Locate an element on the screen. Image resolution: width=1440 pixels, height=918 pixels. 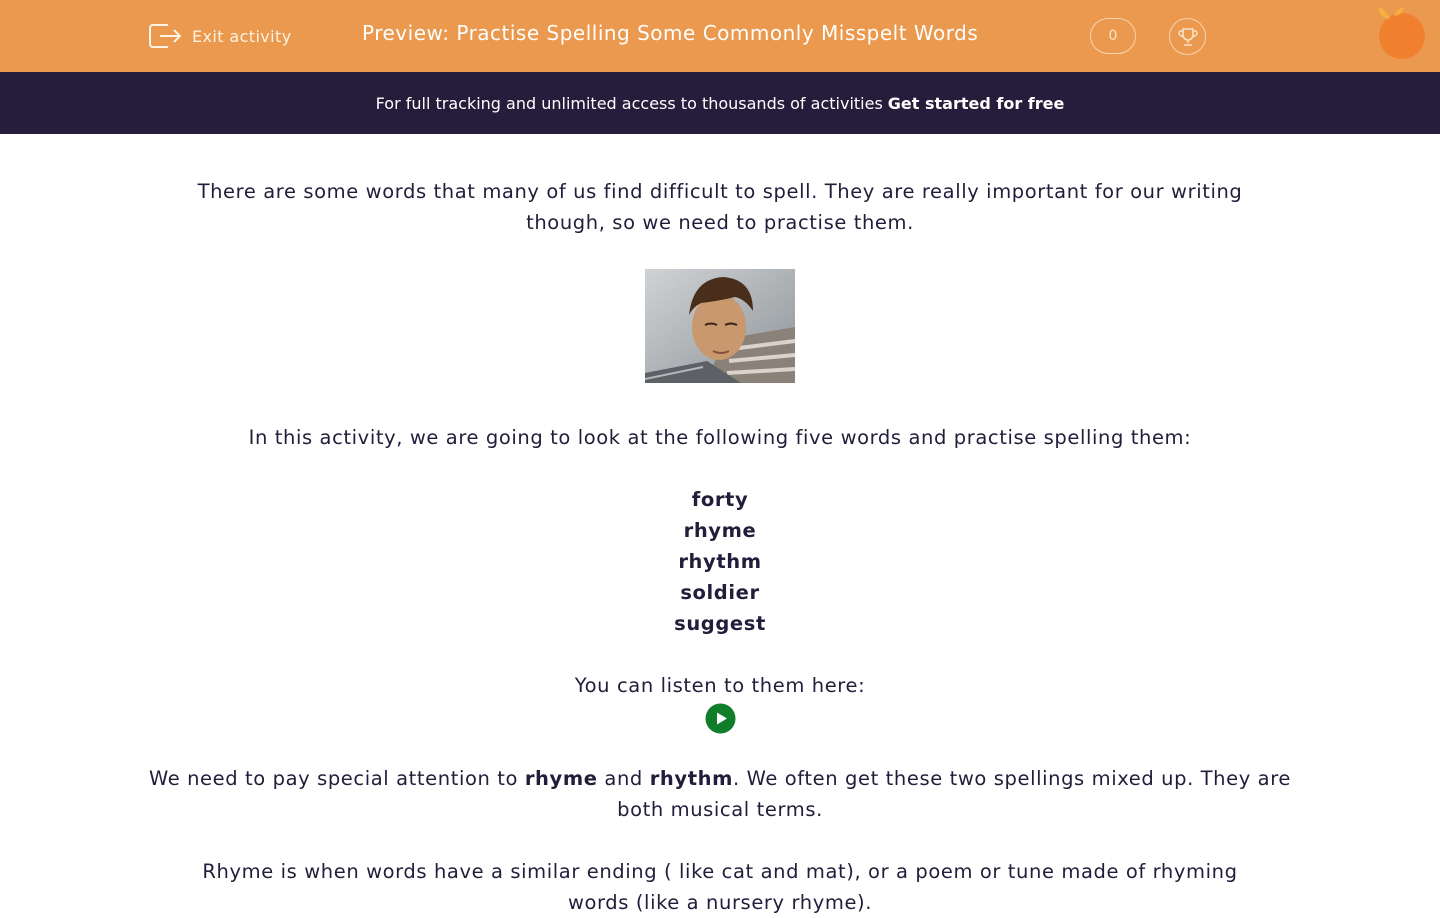
boy-at-laptop-image is located at coordinates (720, 326).